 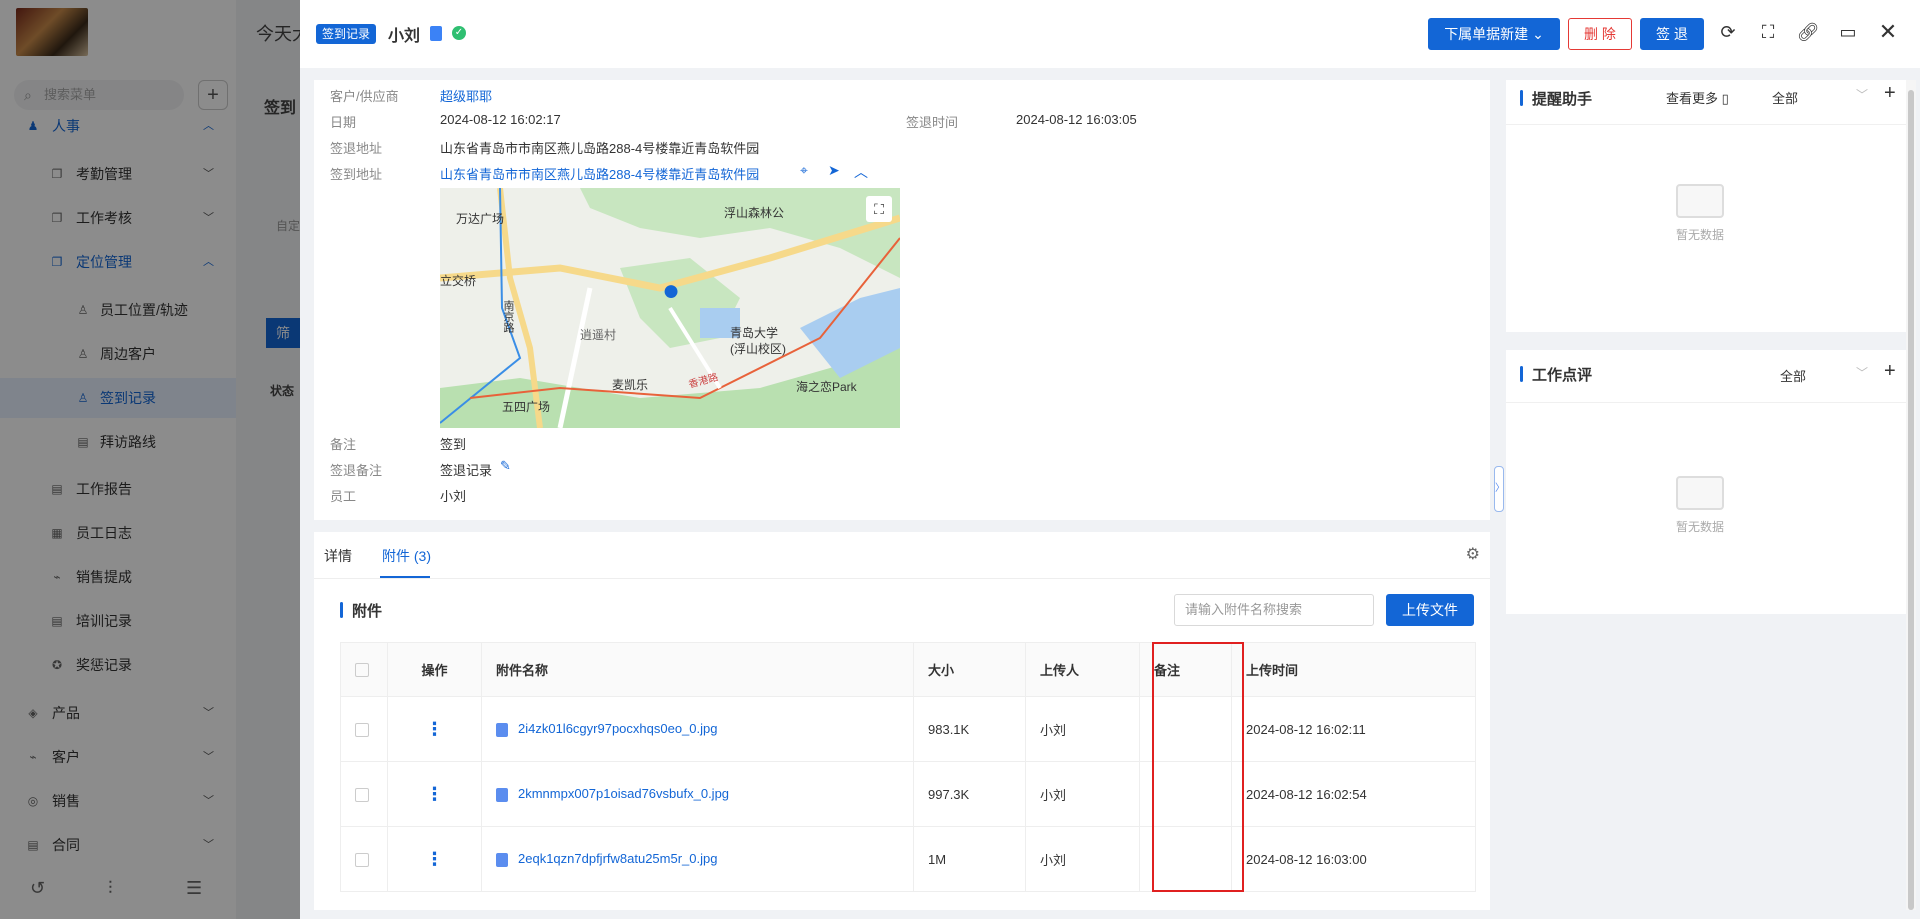 I want to click on attachment-name-link: 2eqk1qzn7dpfjrfw8atu25m5r_0.jpg, so click(x=617, y=858).